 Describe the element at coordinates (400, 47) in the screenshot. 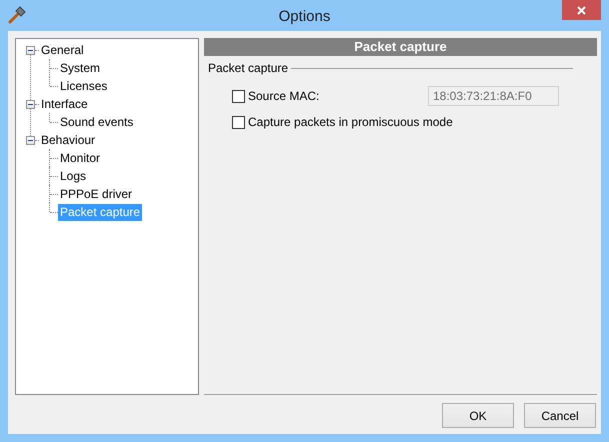

I see `page-header: Packet capture` at that location.